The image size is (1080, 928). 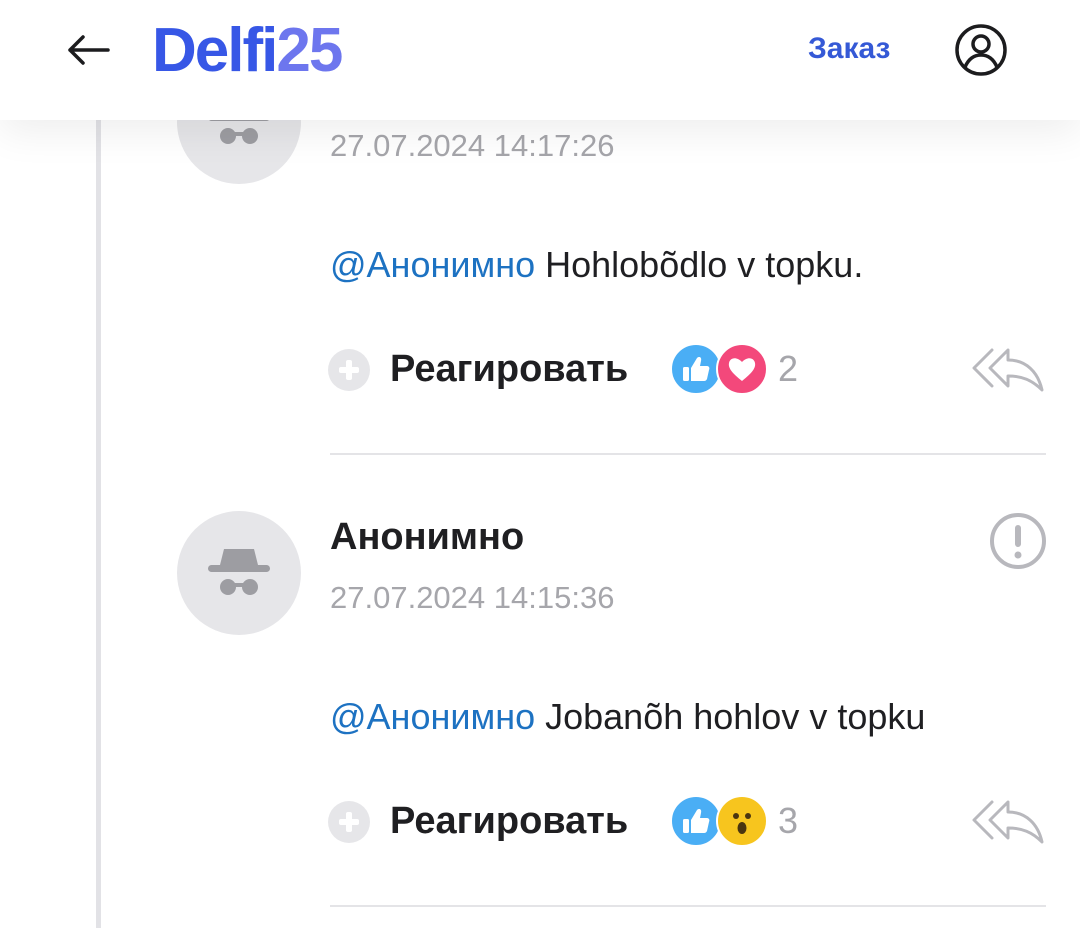 I want to click on comment-timestamp: 27.07.2024 14:15:36, so click(x=472, y=597).